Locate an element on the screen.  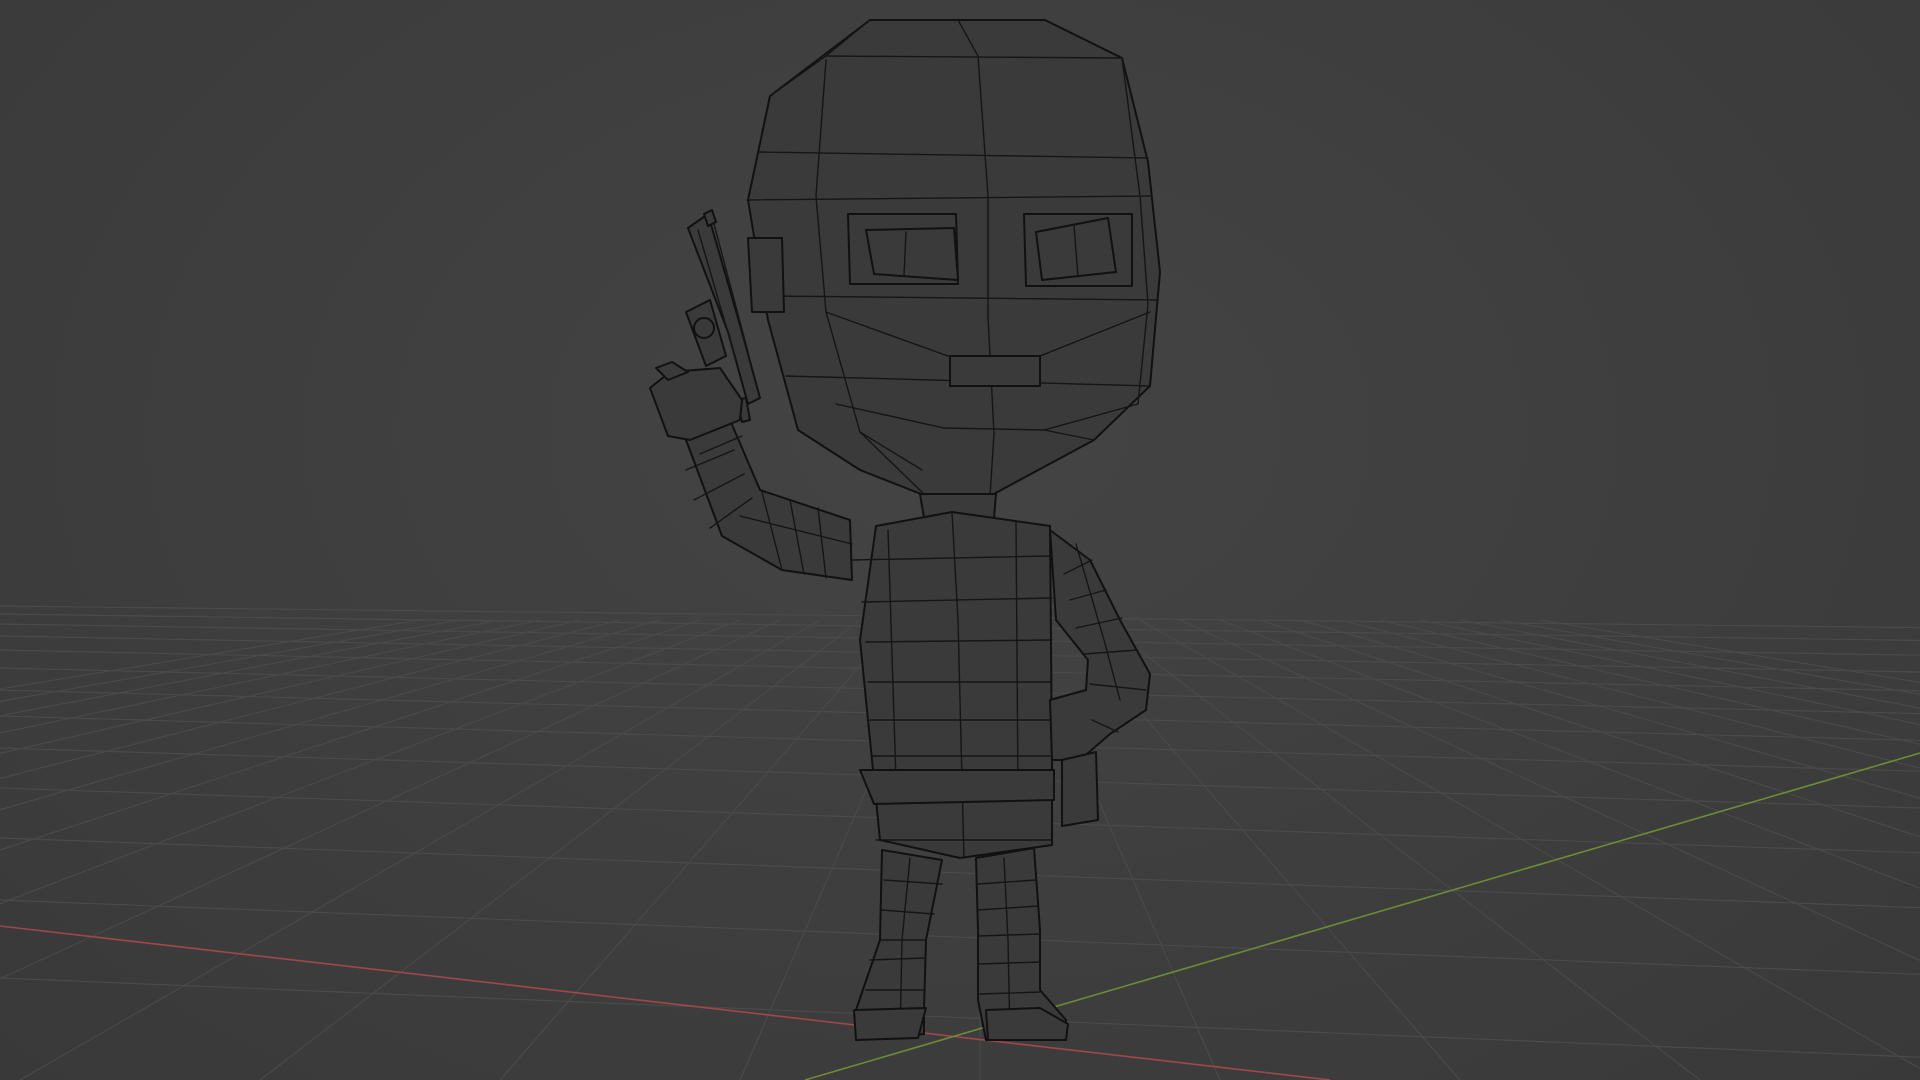
hip-arm-mesh is located at coordinates (1100, 678).